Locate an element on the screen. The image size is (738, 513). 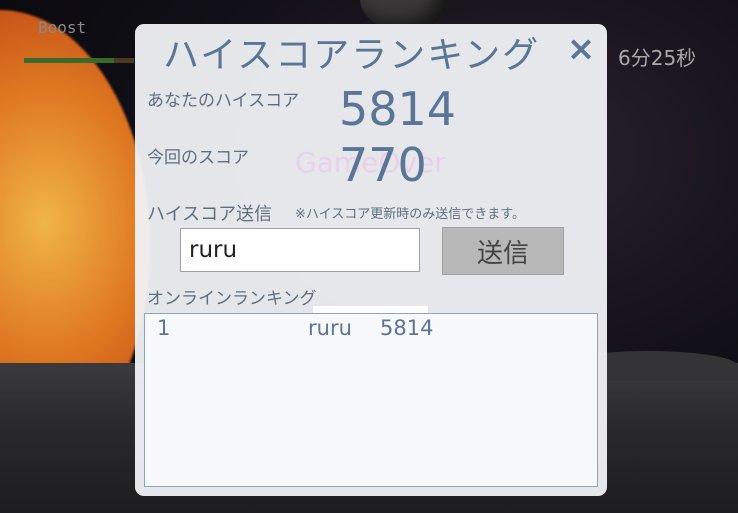
timer: 6分25秒 is located at coordinates (657, 58).